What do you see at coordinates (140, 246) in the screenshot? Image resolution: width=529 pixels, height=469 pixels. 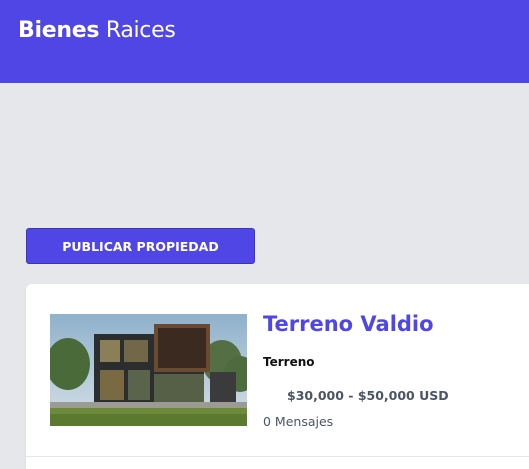 I see `publish-property-button: PUBLICAR PROPIEDAD` at bounding box center [140, 246].